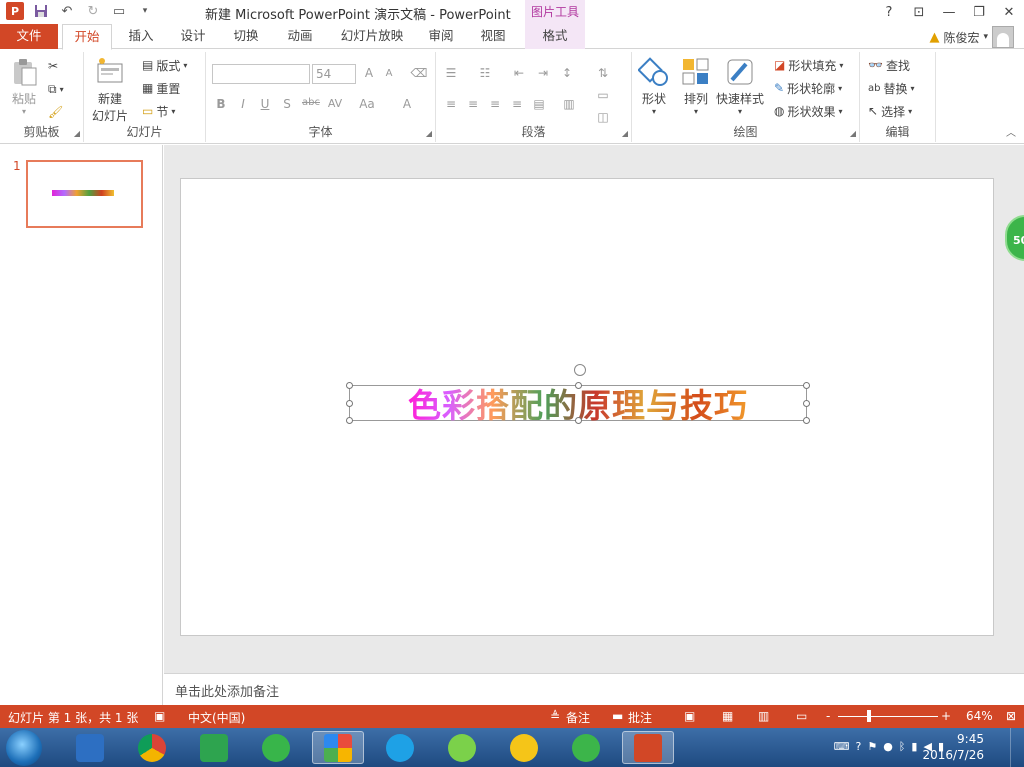 Image resolution: width=1024 pixels, height=767 pixels. Describe the element at coordinates (979, 716) in the screenshot. I see `zoom-level: 64%` at that location.